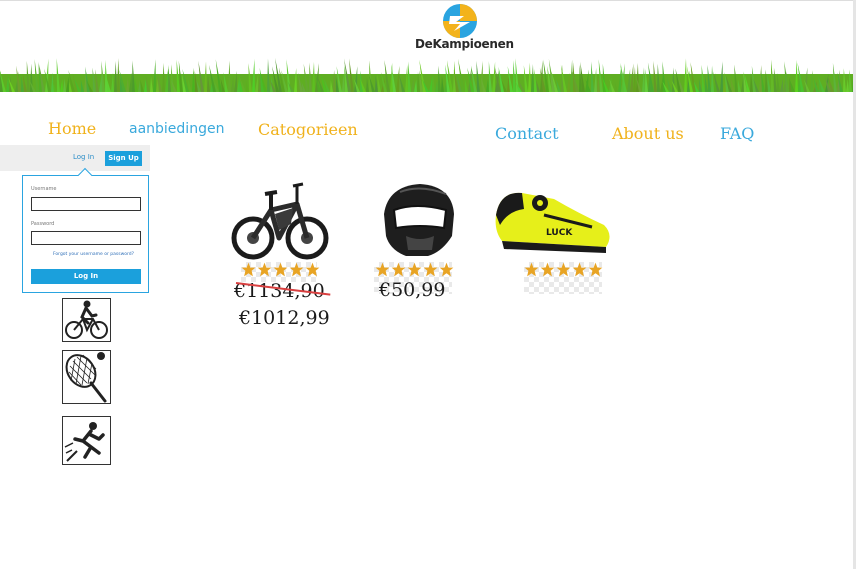  Describe the element at coordinates (43, 224) in the screenshot. I see `password-label: Password` at that location.